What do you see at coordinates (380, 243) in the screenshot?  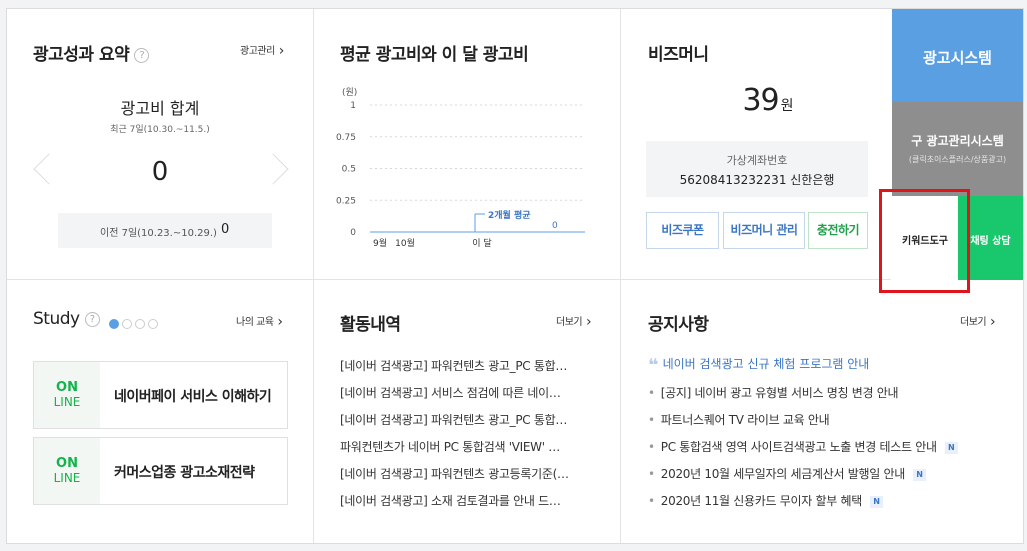 I see `x-tick-label: 9월` at bounding box center [380, 243].